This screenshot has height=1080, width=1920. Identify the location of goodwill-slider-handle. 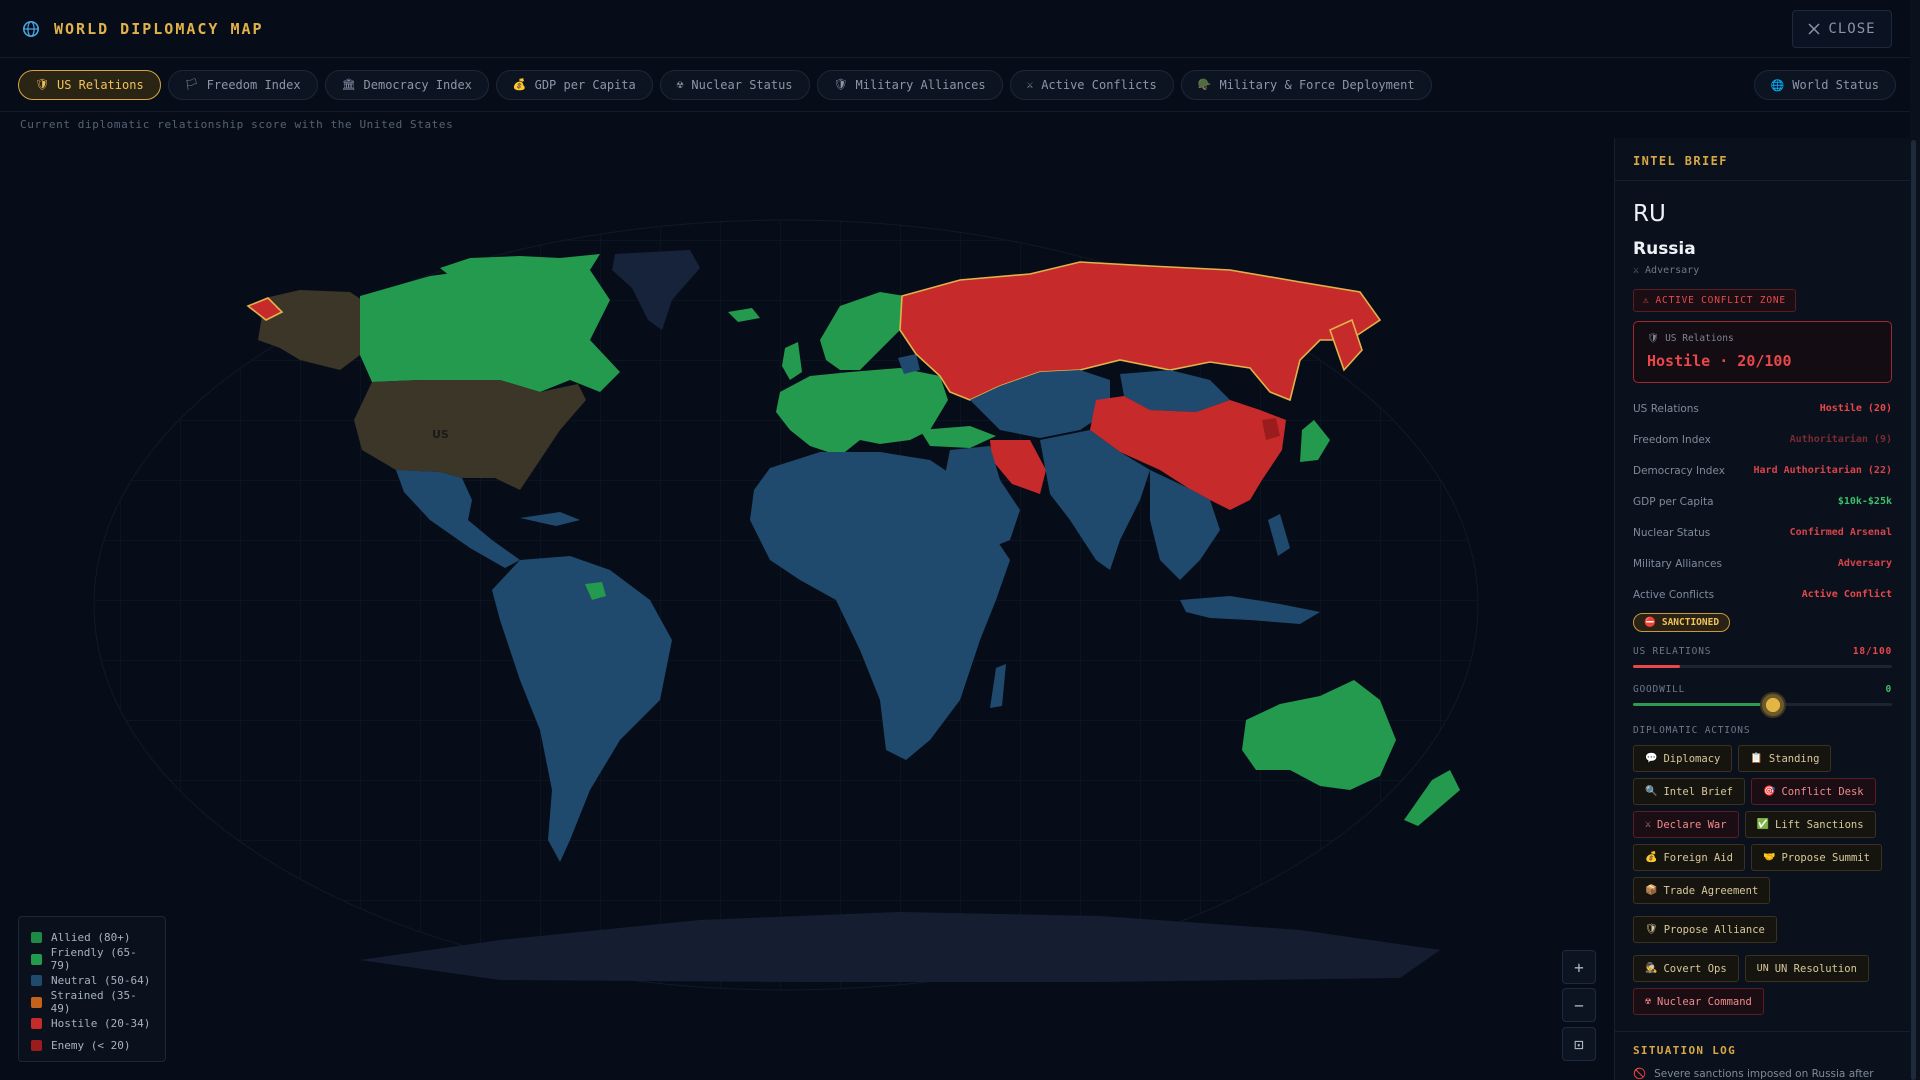
(1772, 705).